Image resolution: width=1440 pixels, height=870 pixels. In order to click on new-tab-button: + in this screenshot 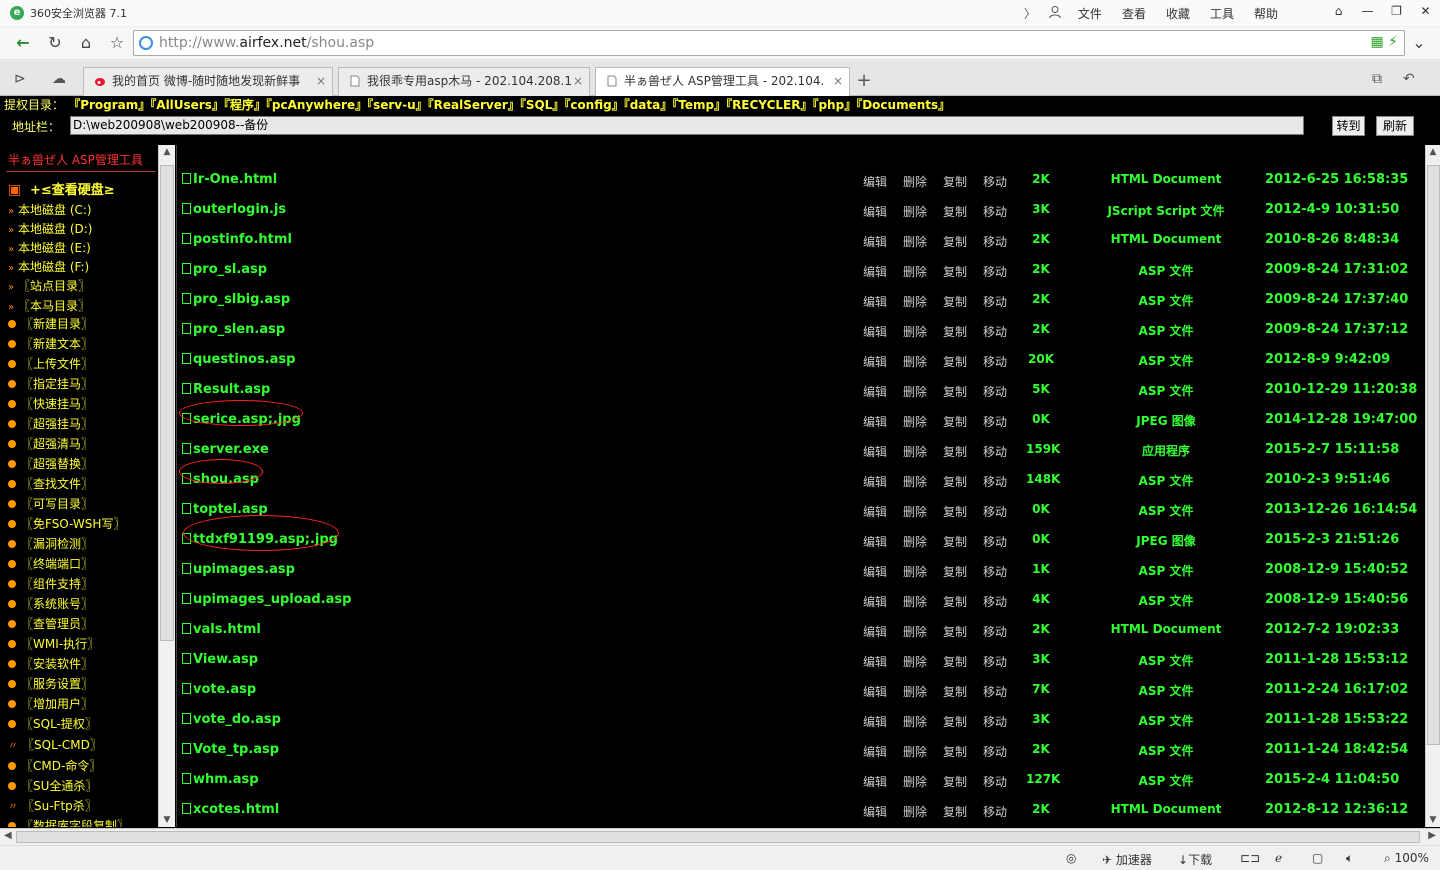, I will do `click(864, 82)`.